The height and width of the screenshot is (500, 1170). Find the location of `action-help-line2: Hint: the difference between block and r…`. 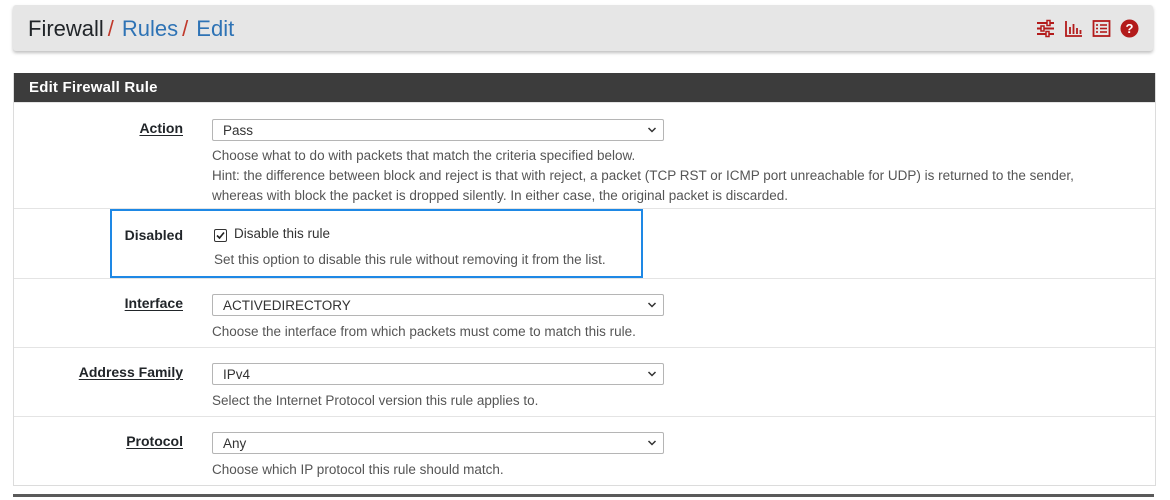

action-help-line2: Hint: the difference between block and r… is located at coordinates (643, 175).